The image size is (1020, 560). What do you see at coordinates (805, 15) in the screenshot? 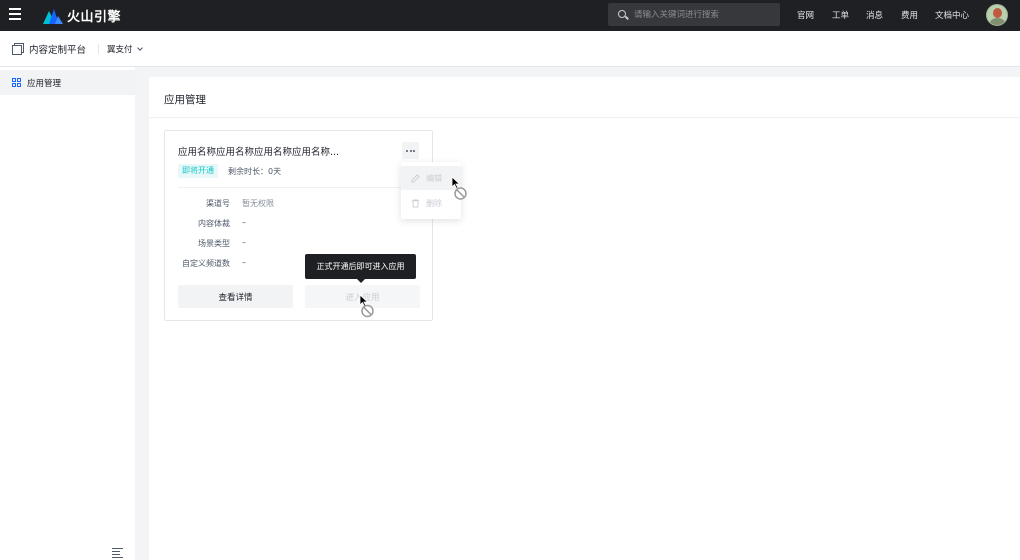
I see `nav-official-site: 官网` at bounding box center [805, 15].